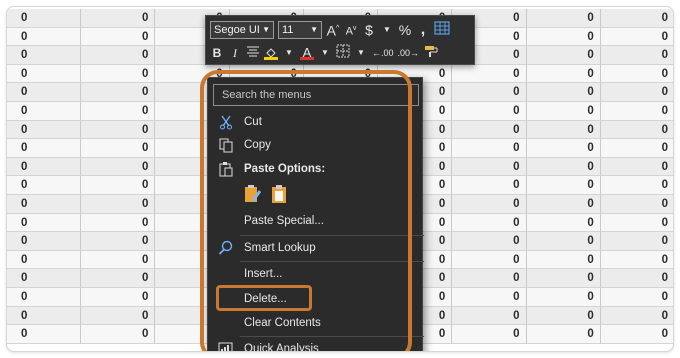 The height and width of the screenshot is (358, 680). What do you see at coordinates (271, 53) in the screenshot?
I see `fill-color-icon` at bounding box center [271, 53].